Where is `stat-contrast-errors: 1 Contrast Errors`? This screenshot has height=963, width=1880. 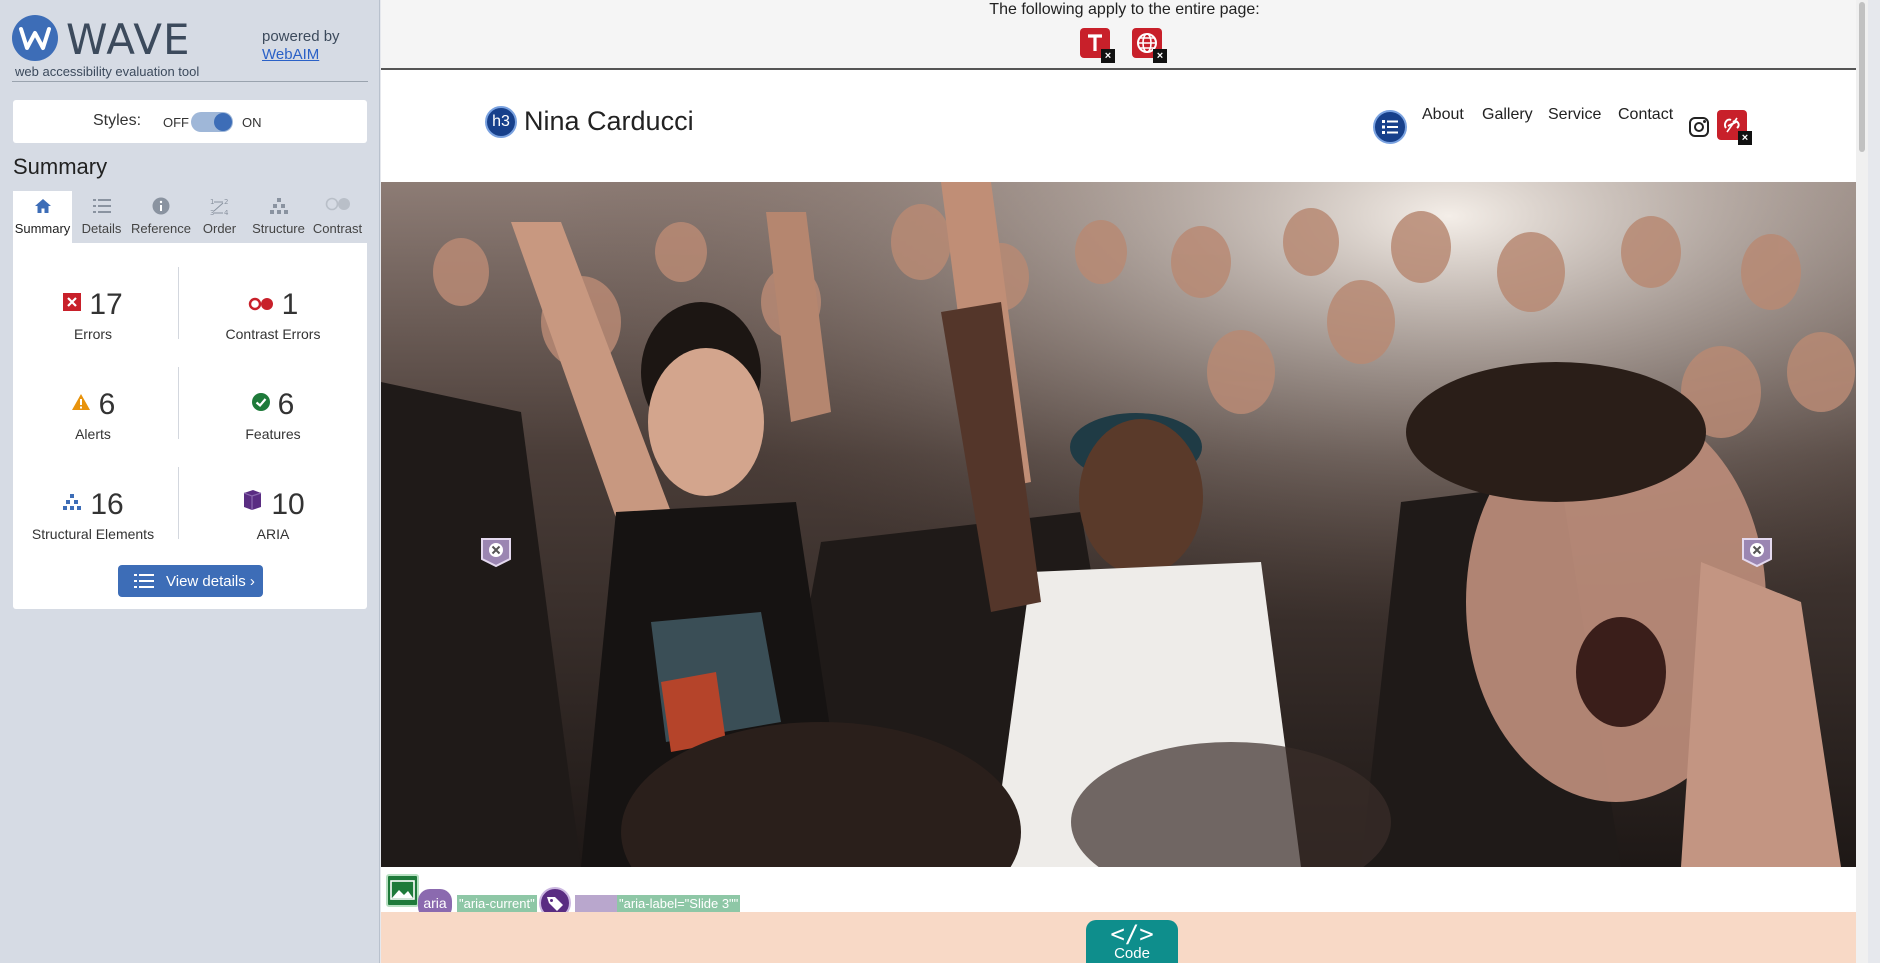 stat-contrast-errors: 1 Contrast Errors is located at coordinates (273, 313).